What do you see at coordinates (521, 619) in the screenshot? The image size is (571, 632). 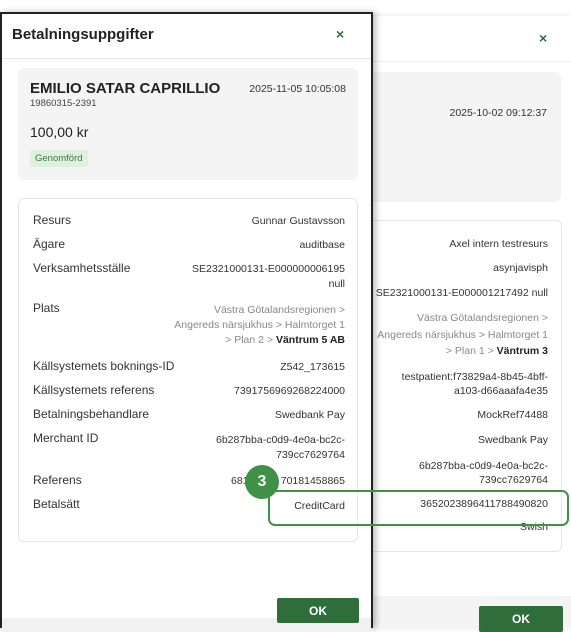 I see `background-ok-button: OK` at bounding box center [521, 619].